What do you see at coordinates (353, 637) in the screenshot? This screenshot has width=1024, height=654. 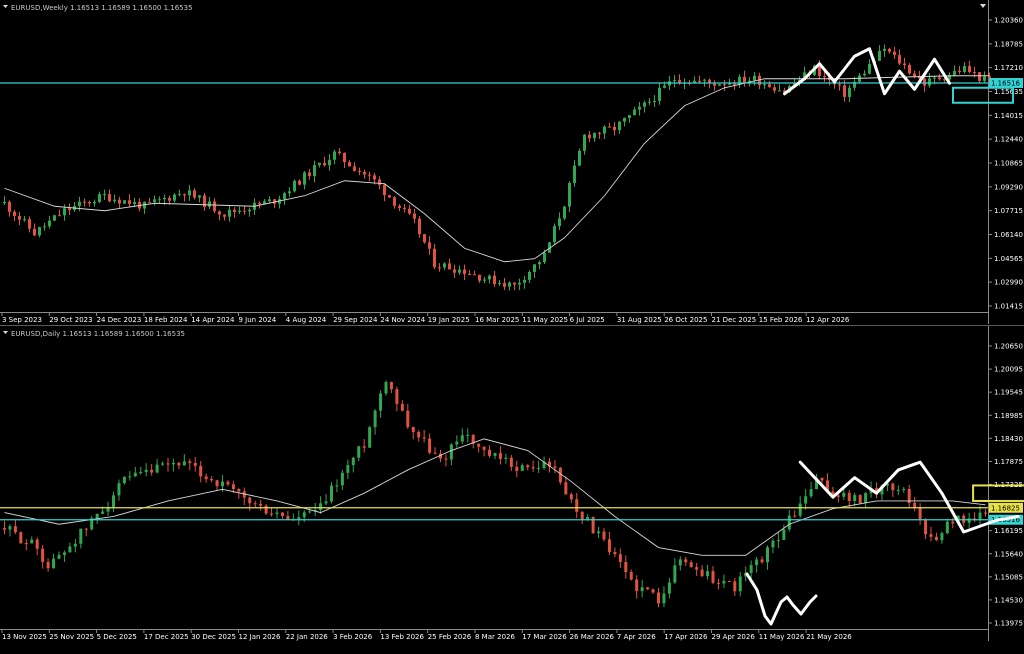 I see `x-tick-label: 3 Feb 2026` at bounding box center [353, 637].